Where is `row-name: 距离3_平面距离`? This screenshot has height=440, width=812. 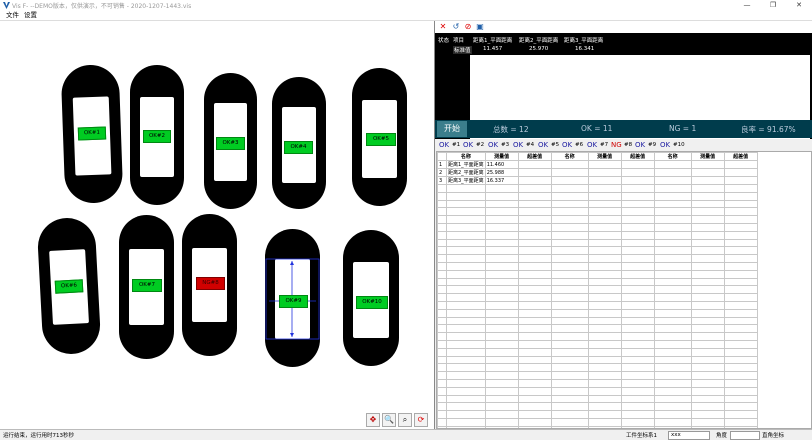 row-name: 距离3_平面距离 is located at coordinates (466, 180).